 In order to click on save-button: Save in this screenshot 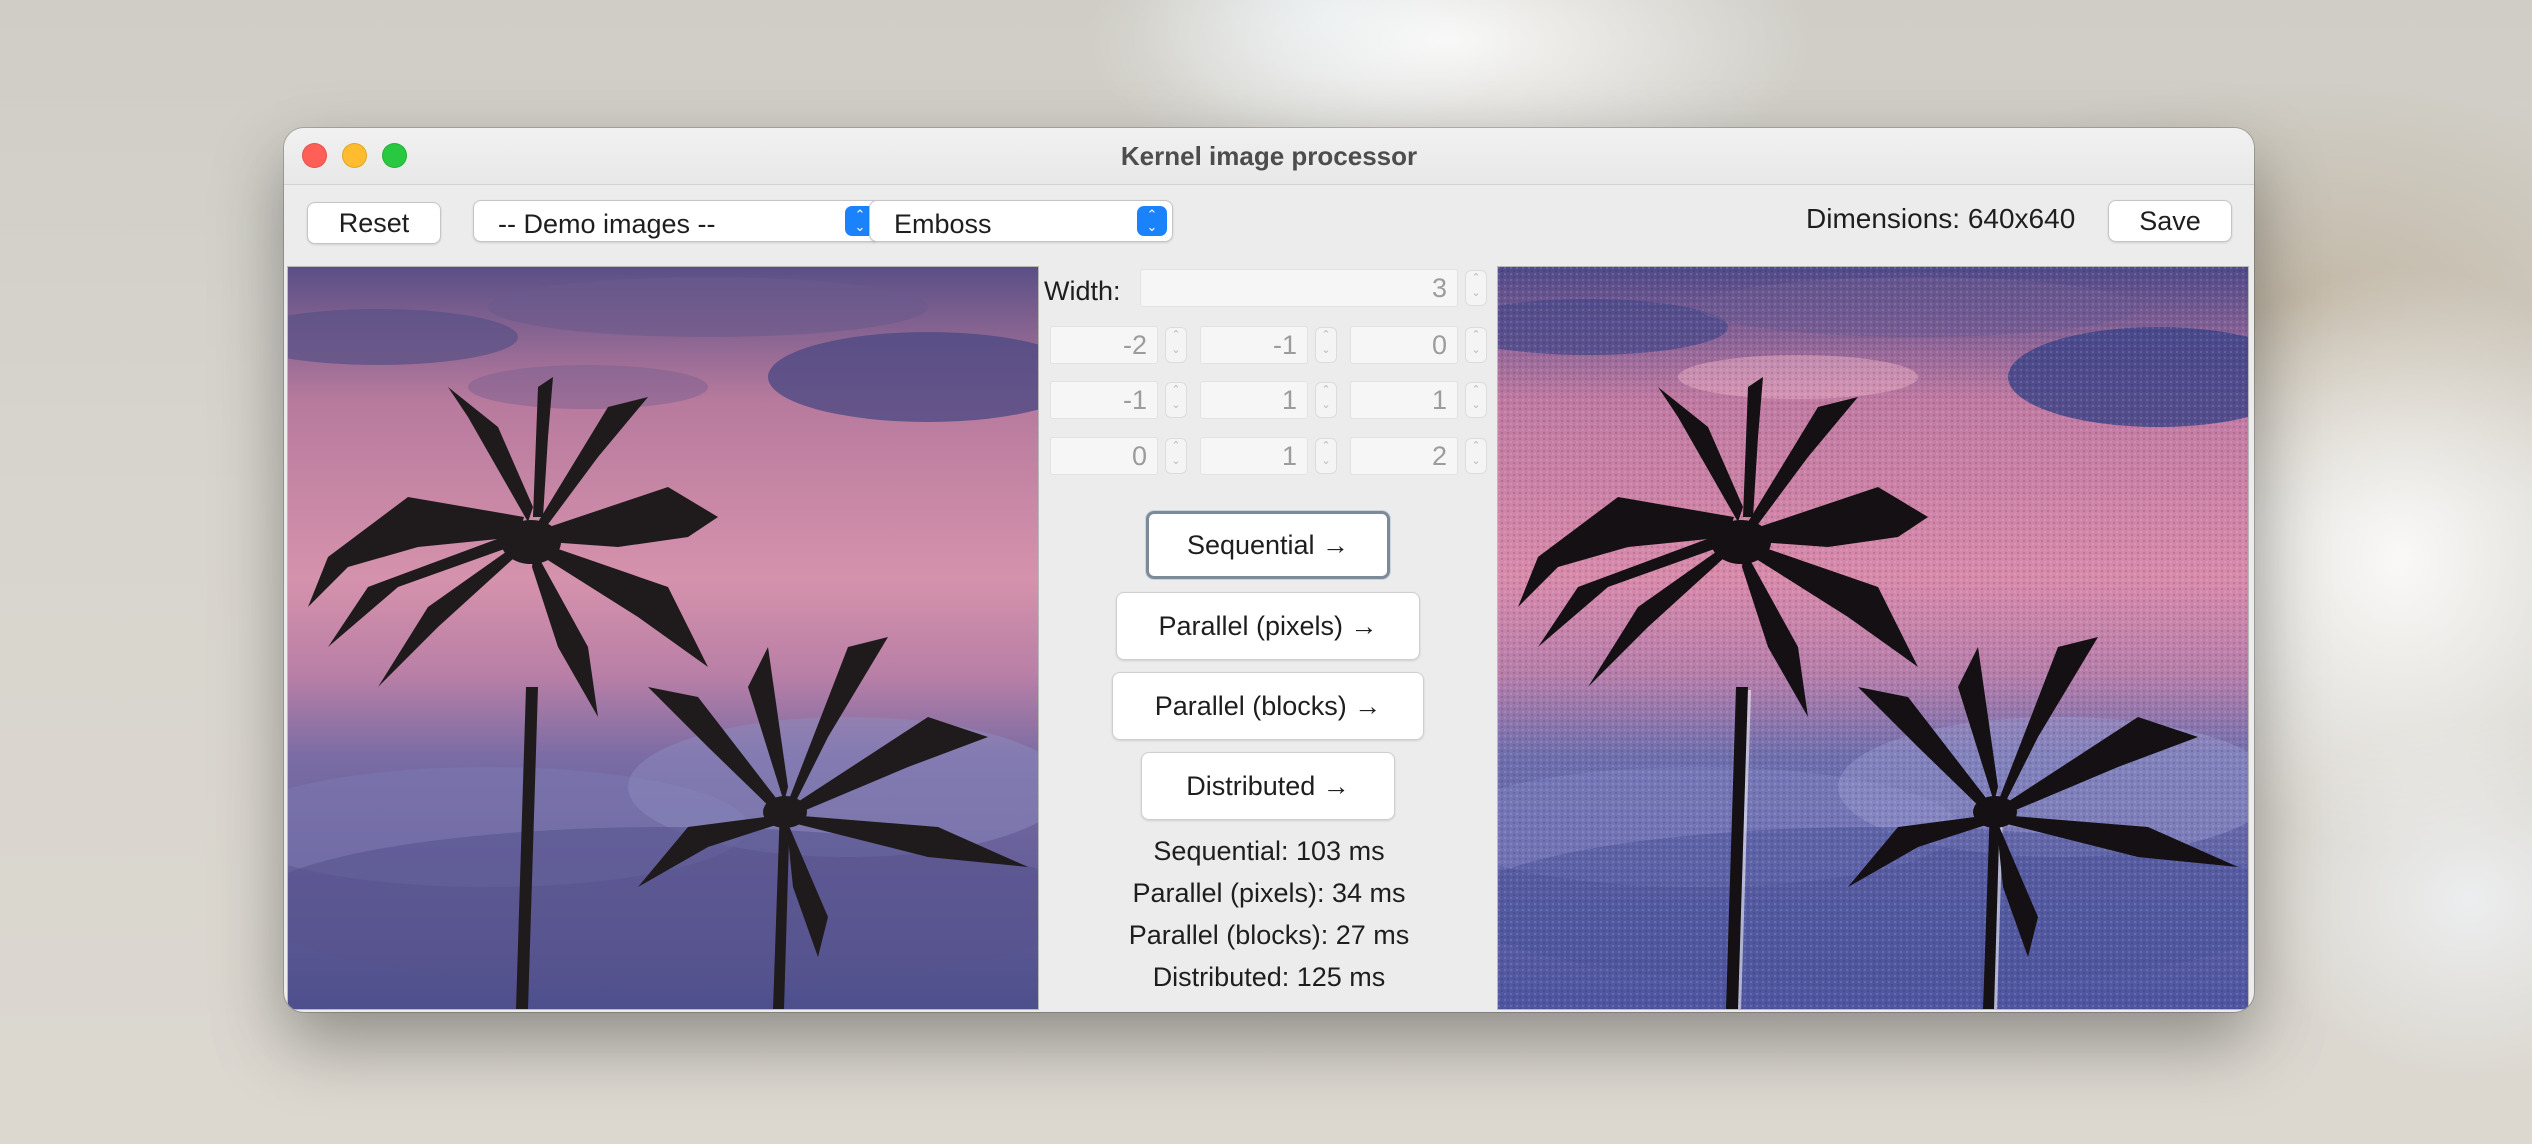, I will do `click(2170, 221)`.